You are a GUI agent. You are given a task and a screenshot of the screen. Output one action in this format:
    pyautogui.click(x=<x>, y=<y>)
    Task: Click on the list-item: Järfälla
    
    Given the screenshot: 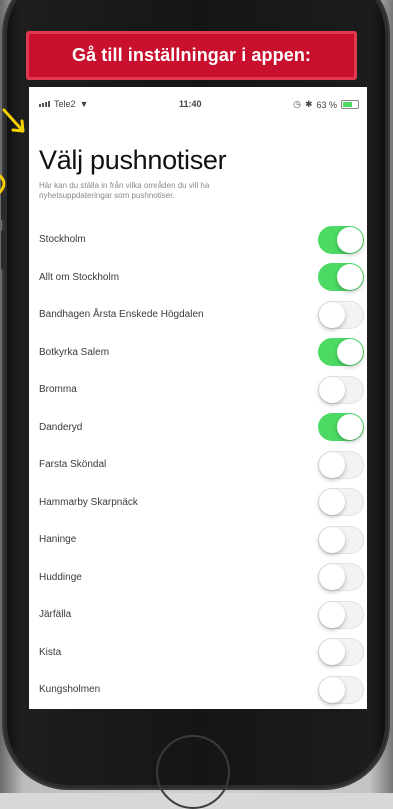 What is the action you would take?
    pyautogui.click(x=198, y=615)
    